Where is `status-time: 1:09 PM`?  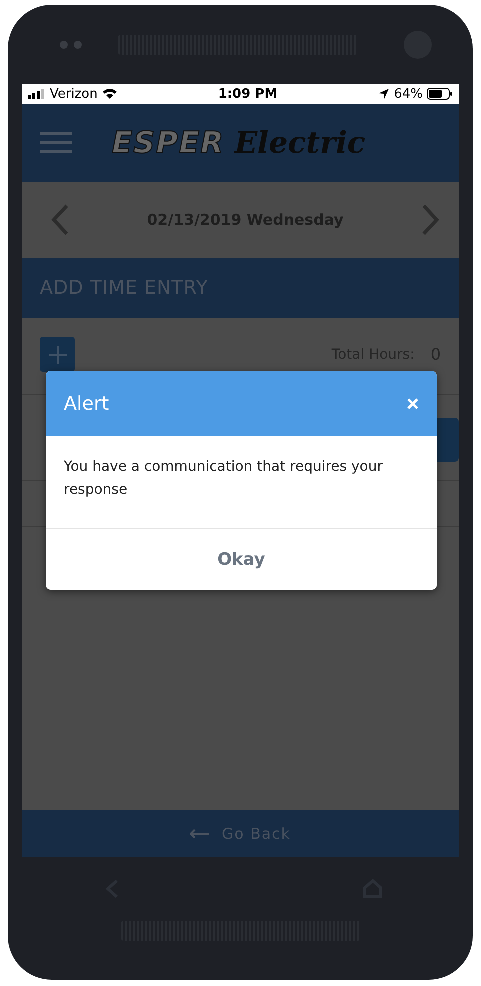 status-time: 1:09 PM is located at coordinates (248, 94).